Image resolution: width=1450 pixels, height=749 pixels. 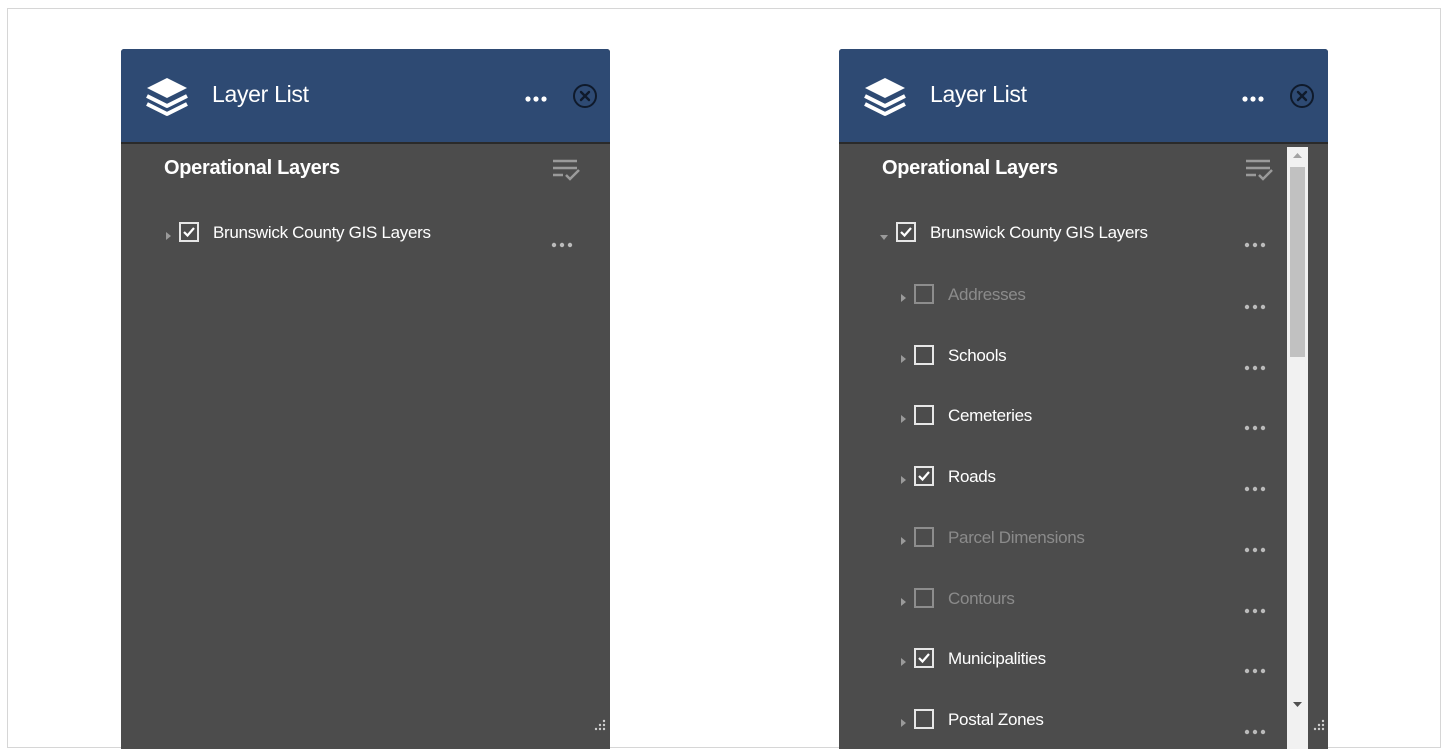 What do you see at coordinates (1297, 156) in the screenshot?
I see `scroll-up-arrow-icon` at bounding box center [1297, 156].